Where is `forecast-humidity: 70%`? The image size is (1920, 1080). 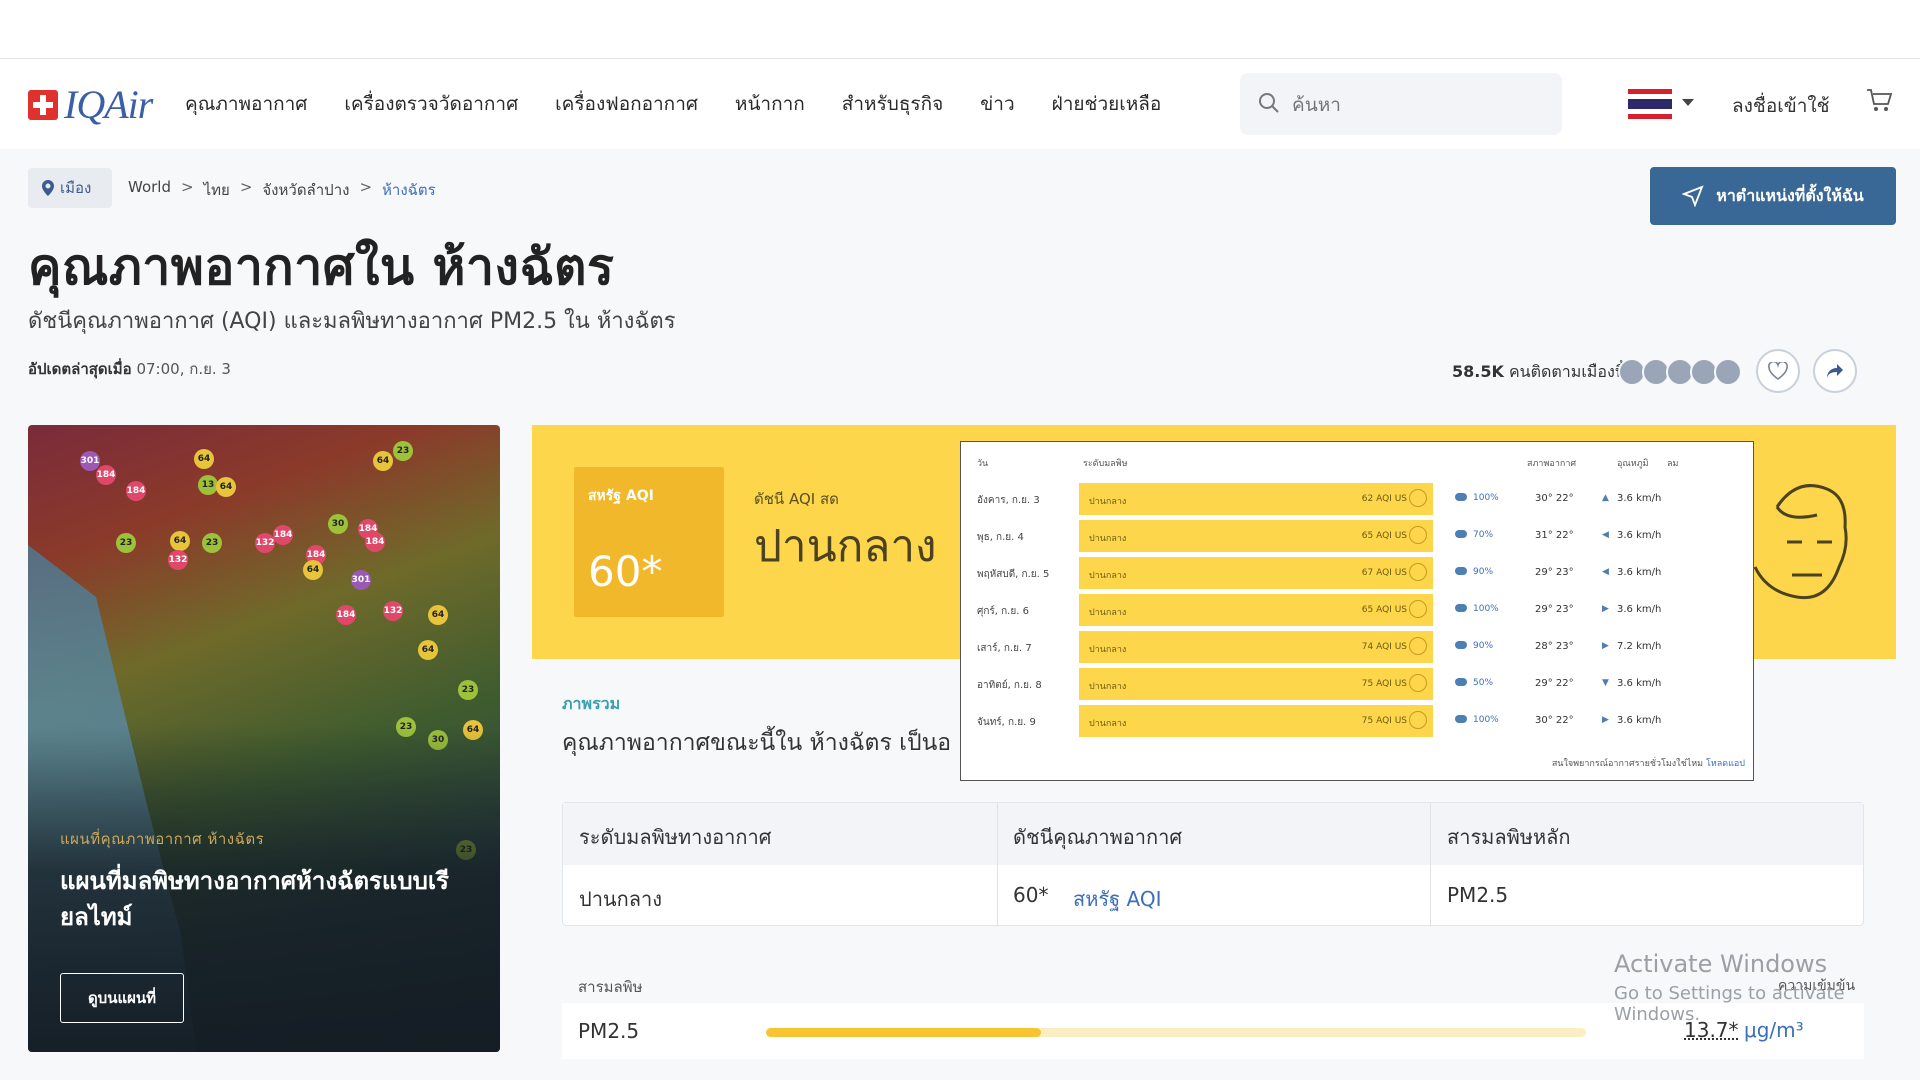 forecast-humidity: 70% is located at coordinates (1483, 535).